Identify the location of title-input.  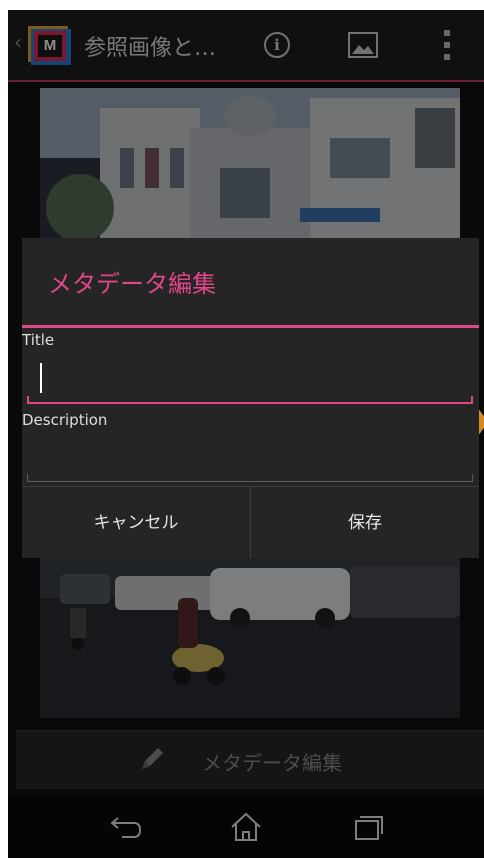
(250, 400).